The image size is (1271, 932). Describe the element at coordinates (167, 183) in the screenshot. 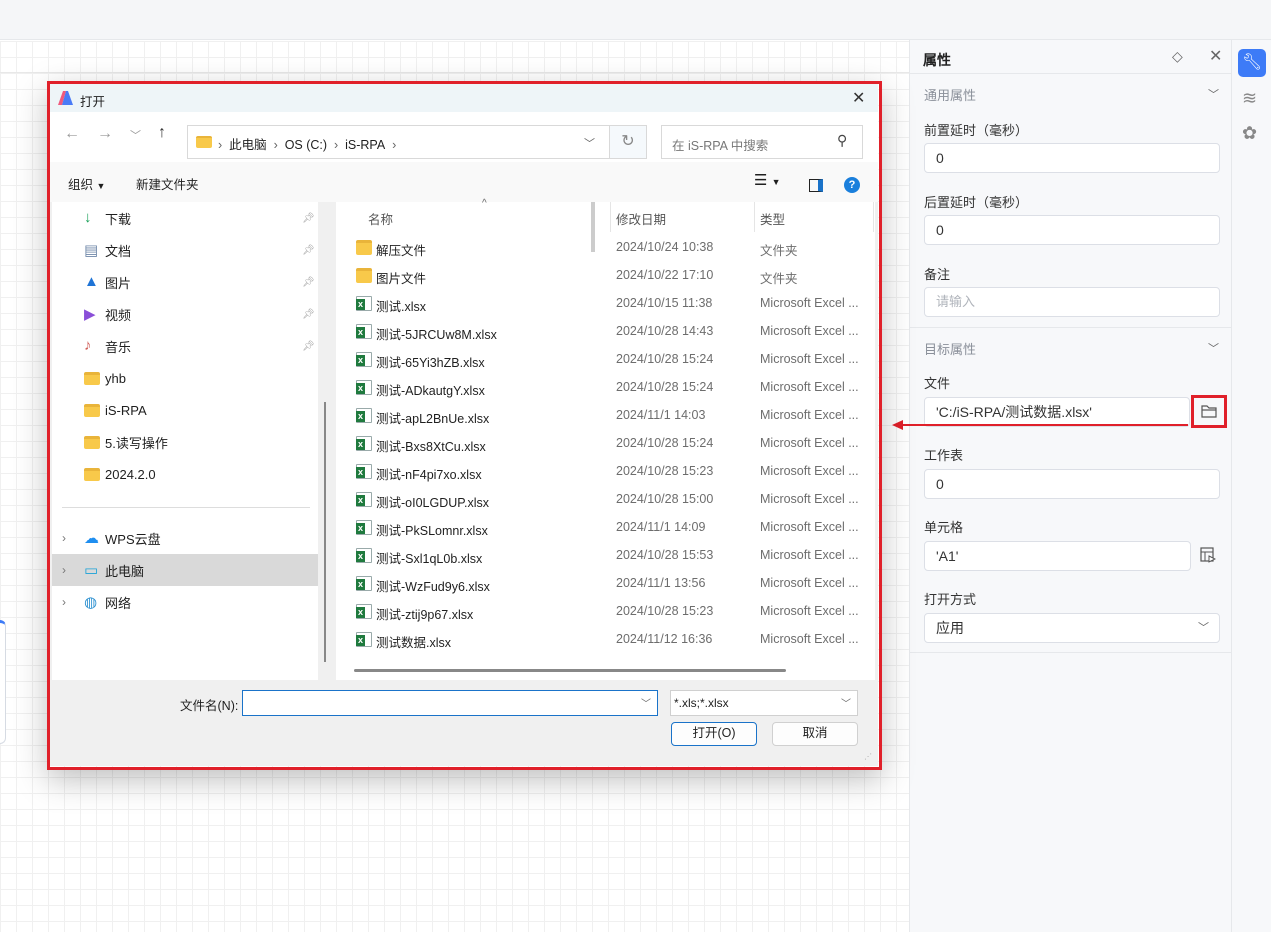

I see `new-folder-button: 新建文件夹` at that location.